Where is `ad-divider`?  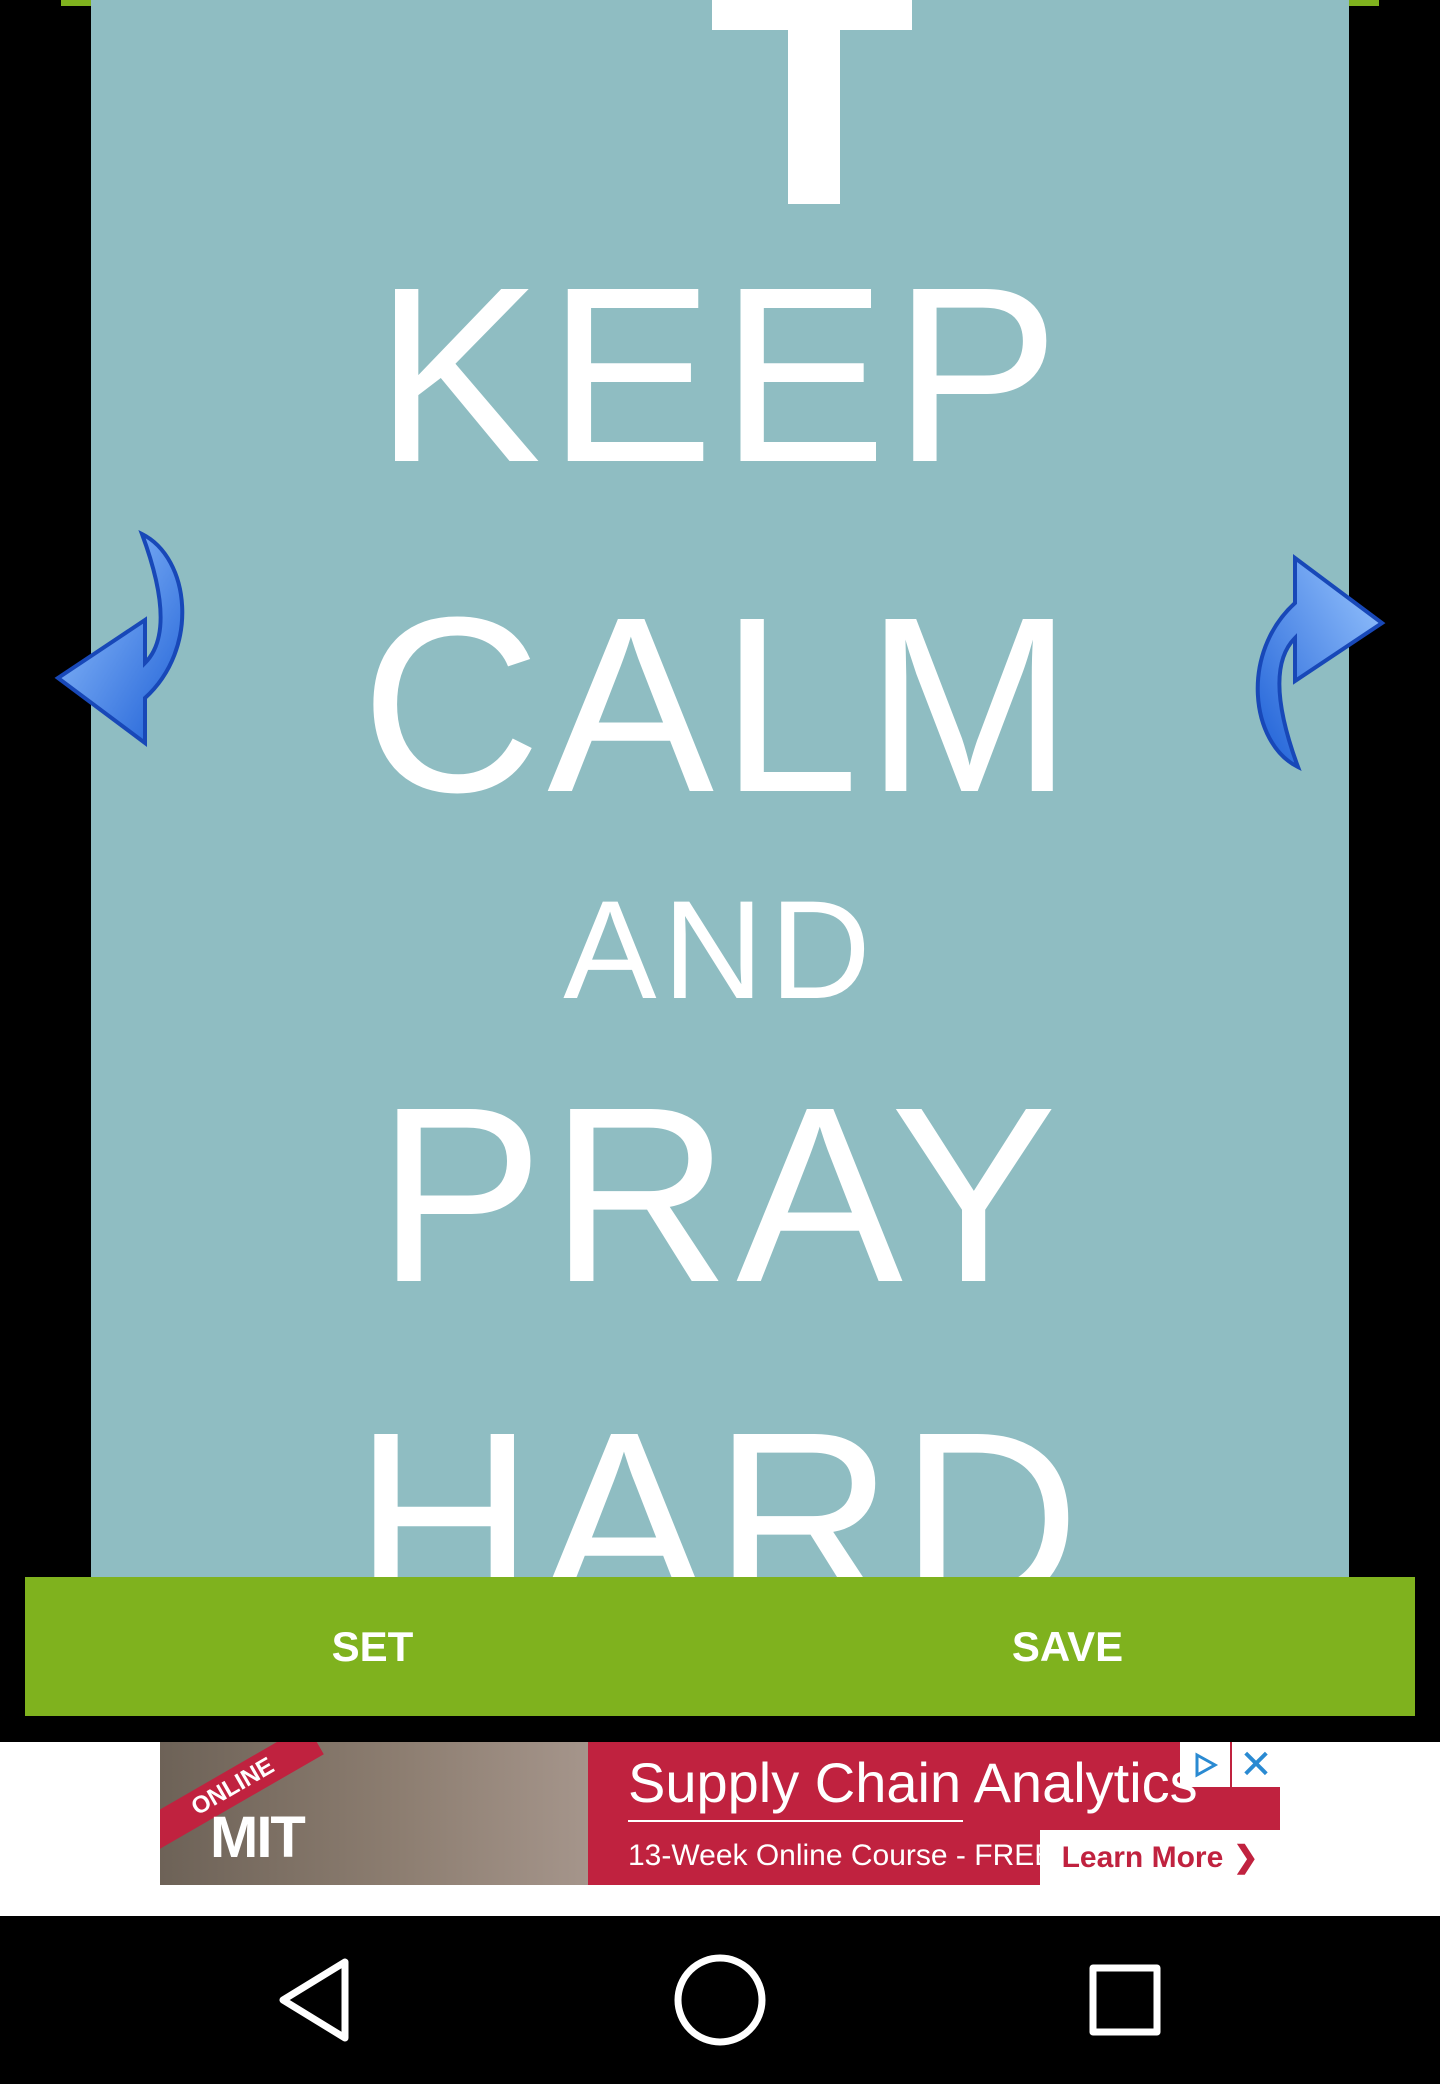 ad-divider is located at coordinates (795, 1821).